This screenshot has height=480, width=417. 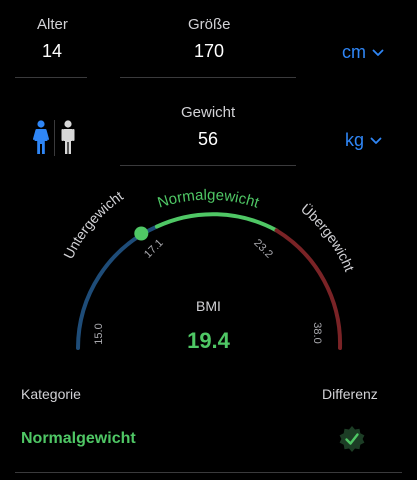 I want to click on gauge-segment-normal, so click(x=216, y=222).